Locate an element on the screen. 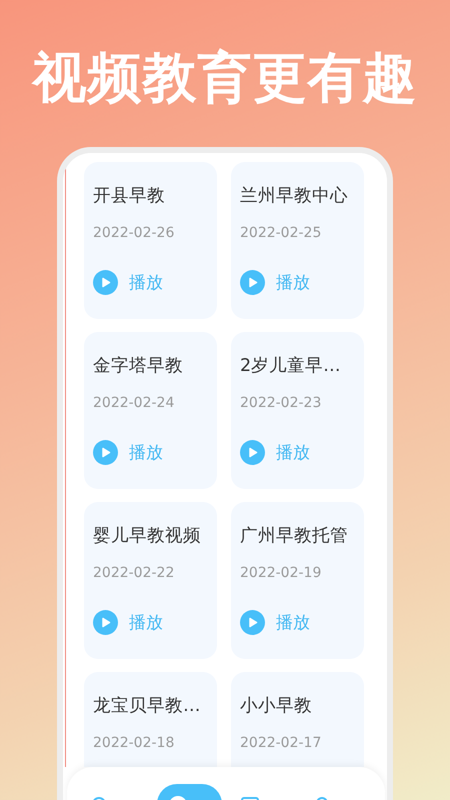  video-card: 金字塔早教 2022-02-24 播放 is located at coordinates (150, 410).